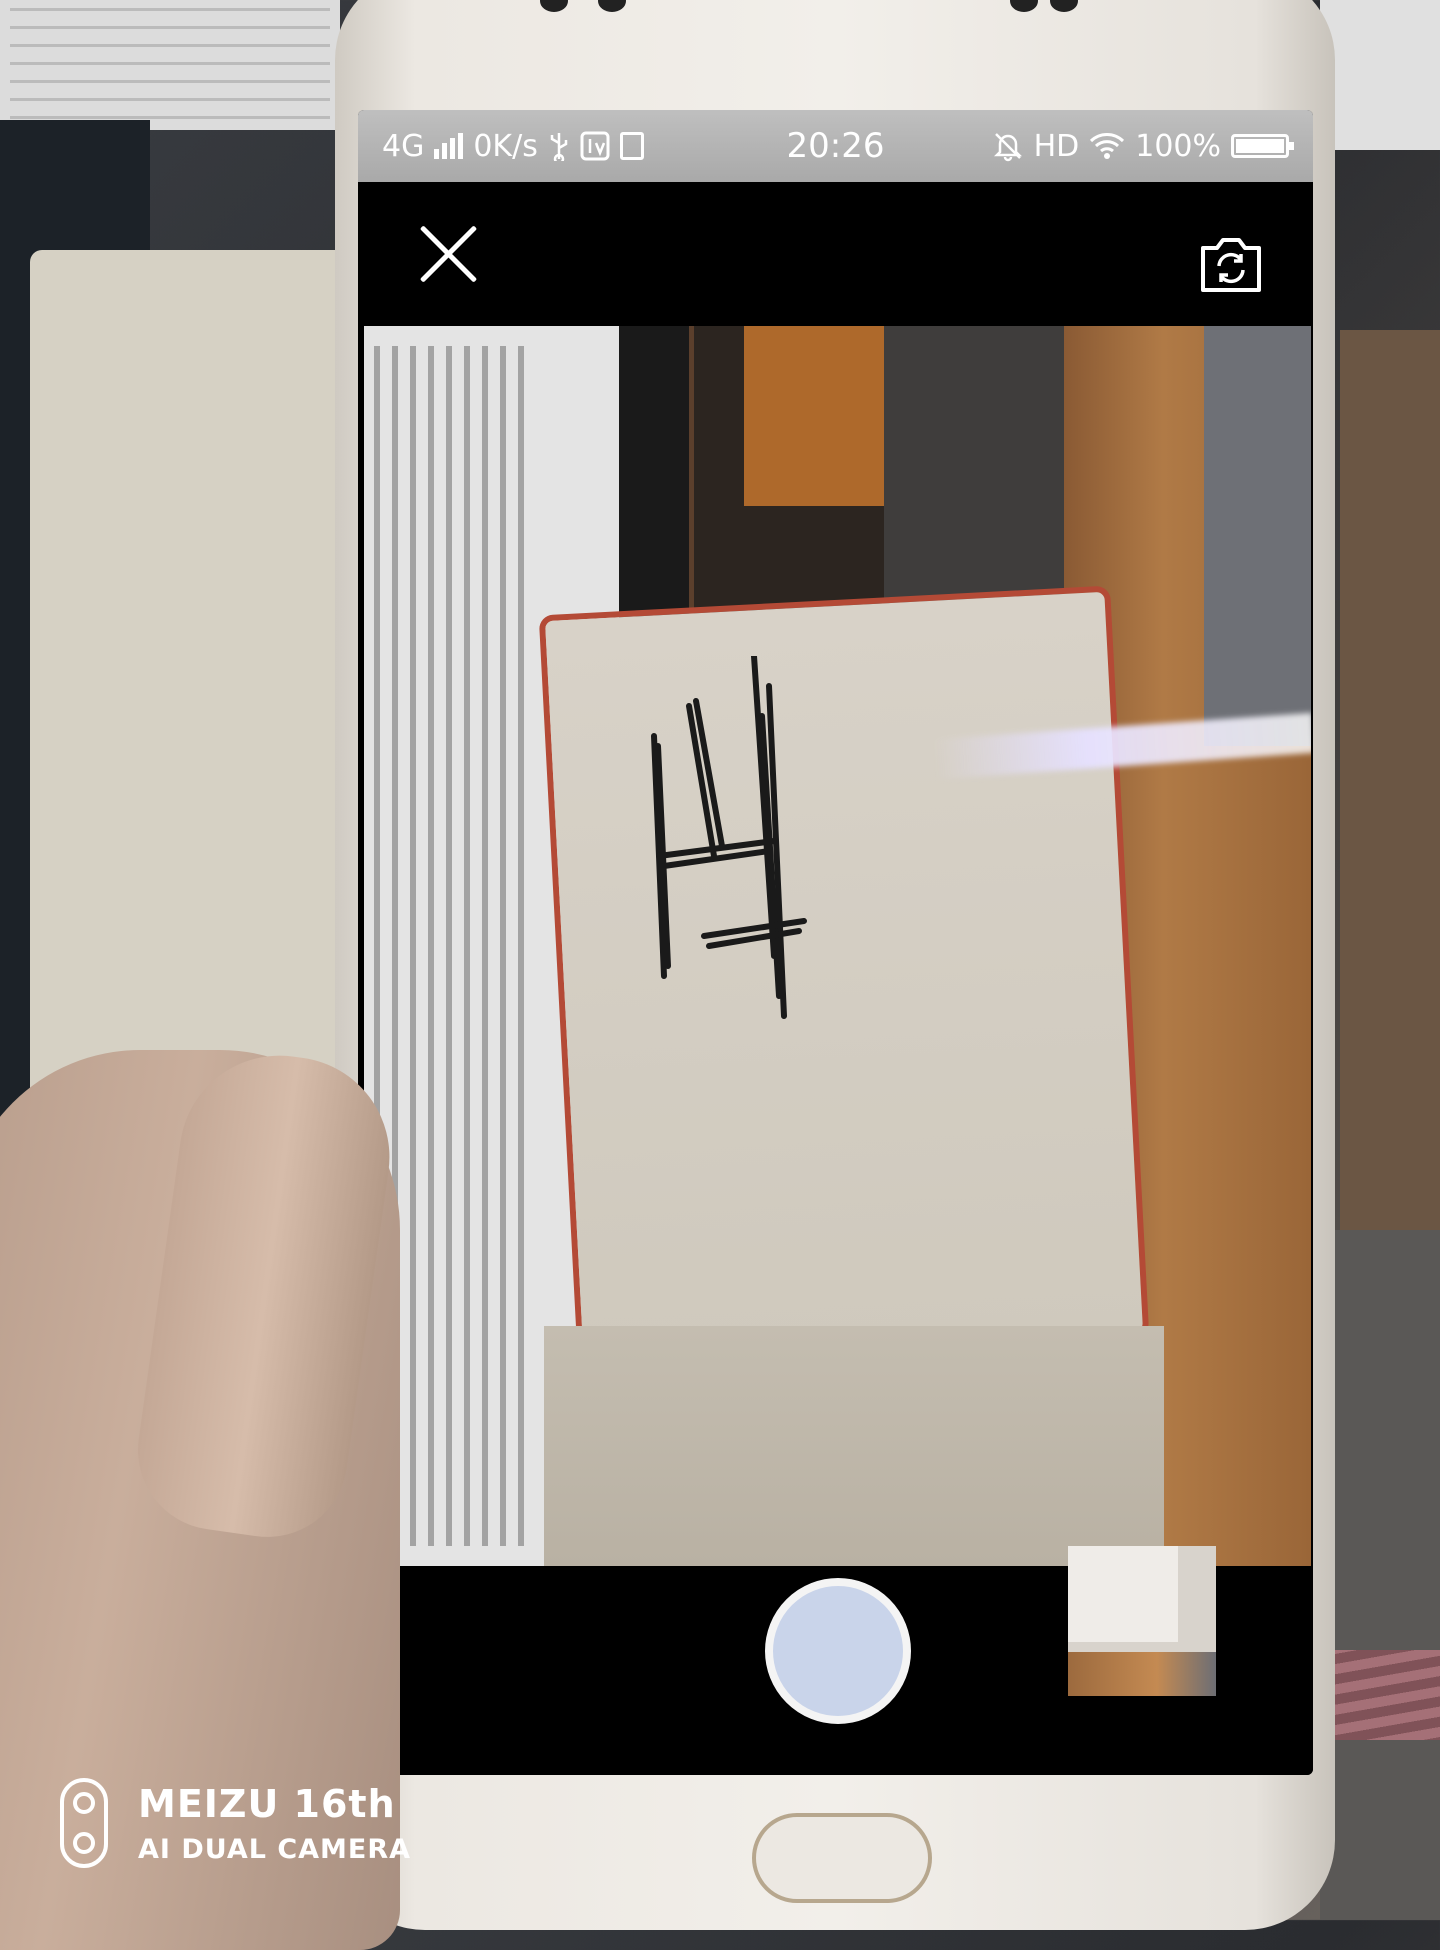  What do you see at coordinates (631, 146) in the screenshot?
I see `sim-icon` at bounding box center [631, 146].